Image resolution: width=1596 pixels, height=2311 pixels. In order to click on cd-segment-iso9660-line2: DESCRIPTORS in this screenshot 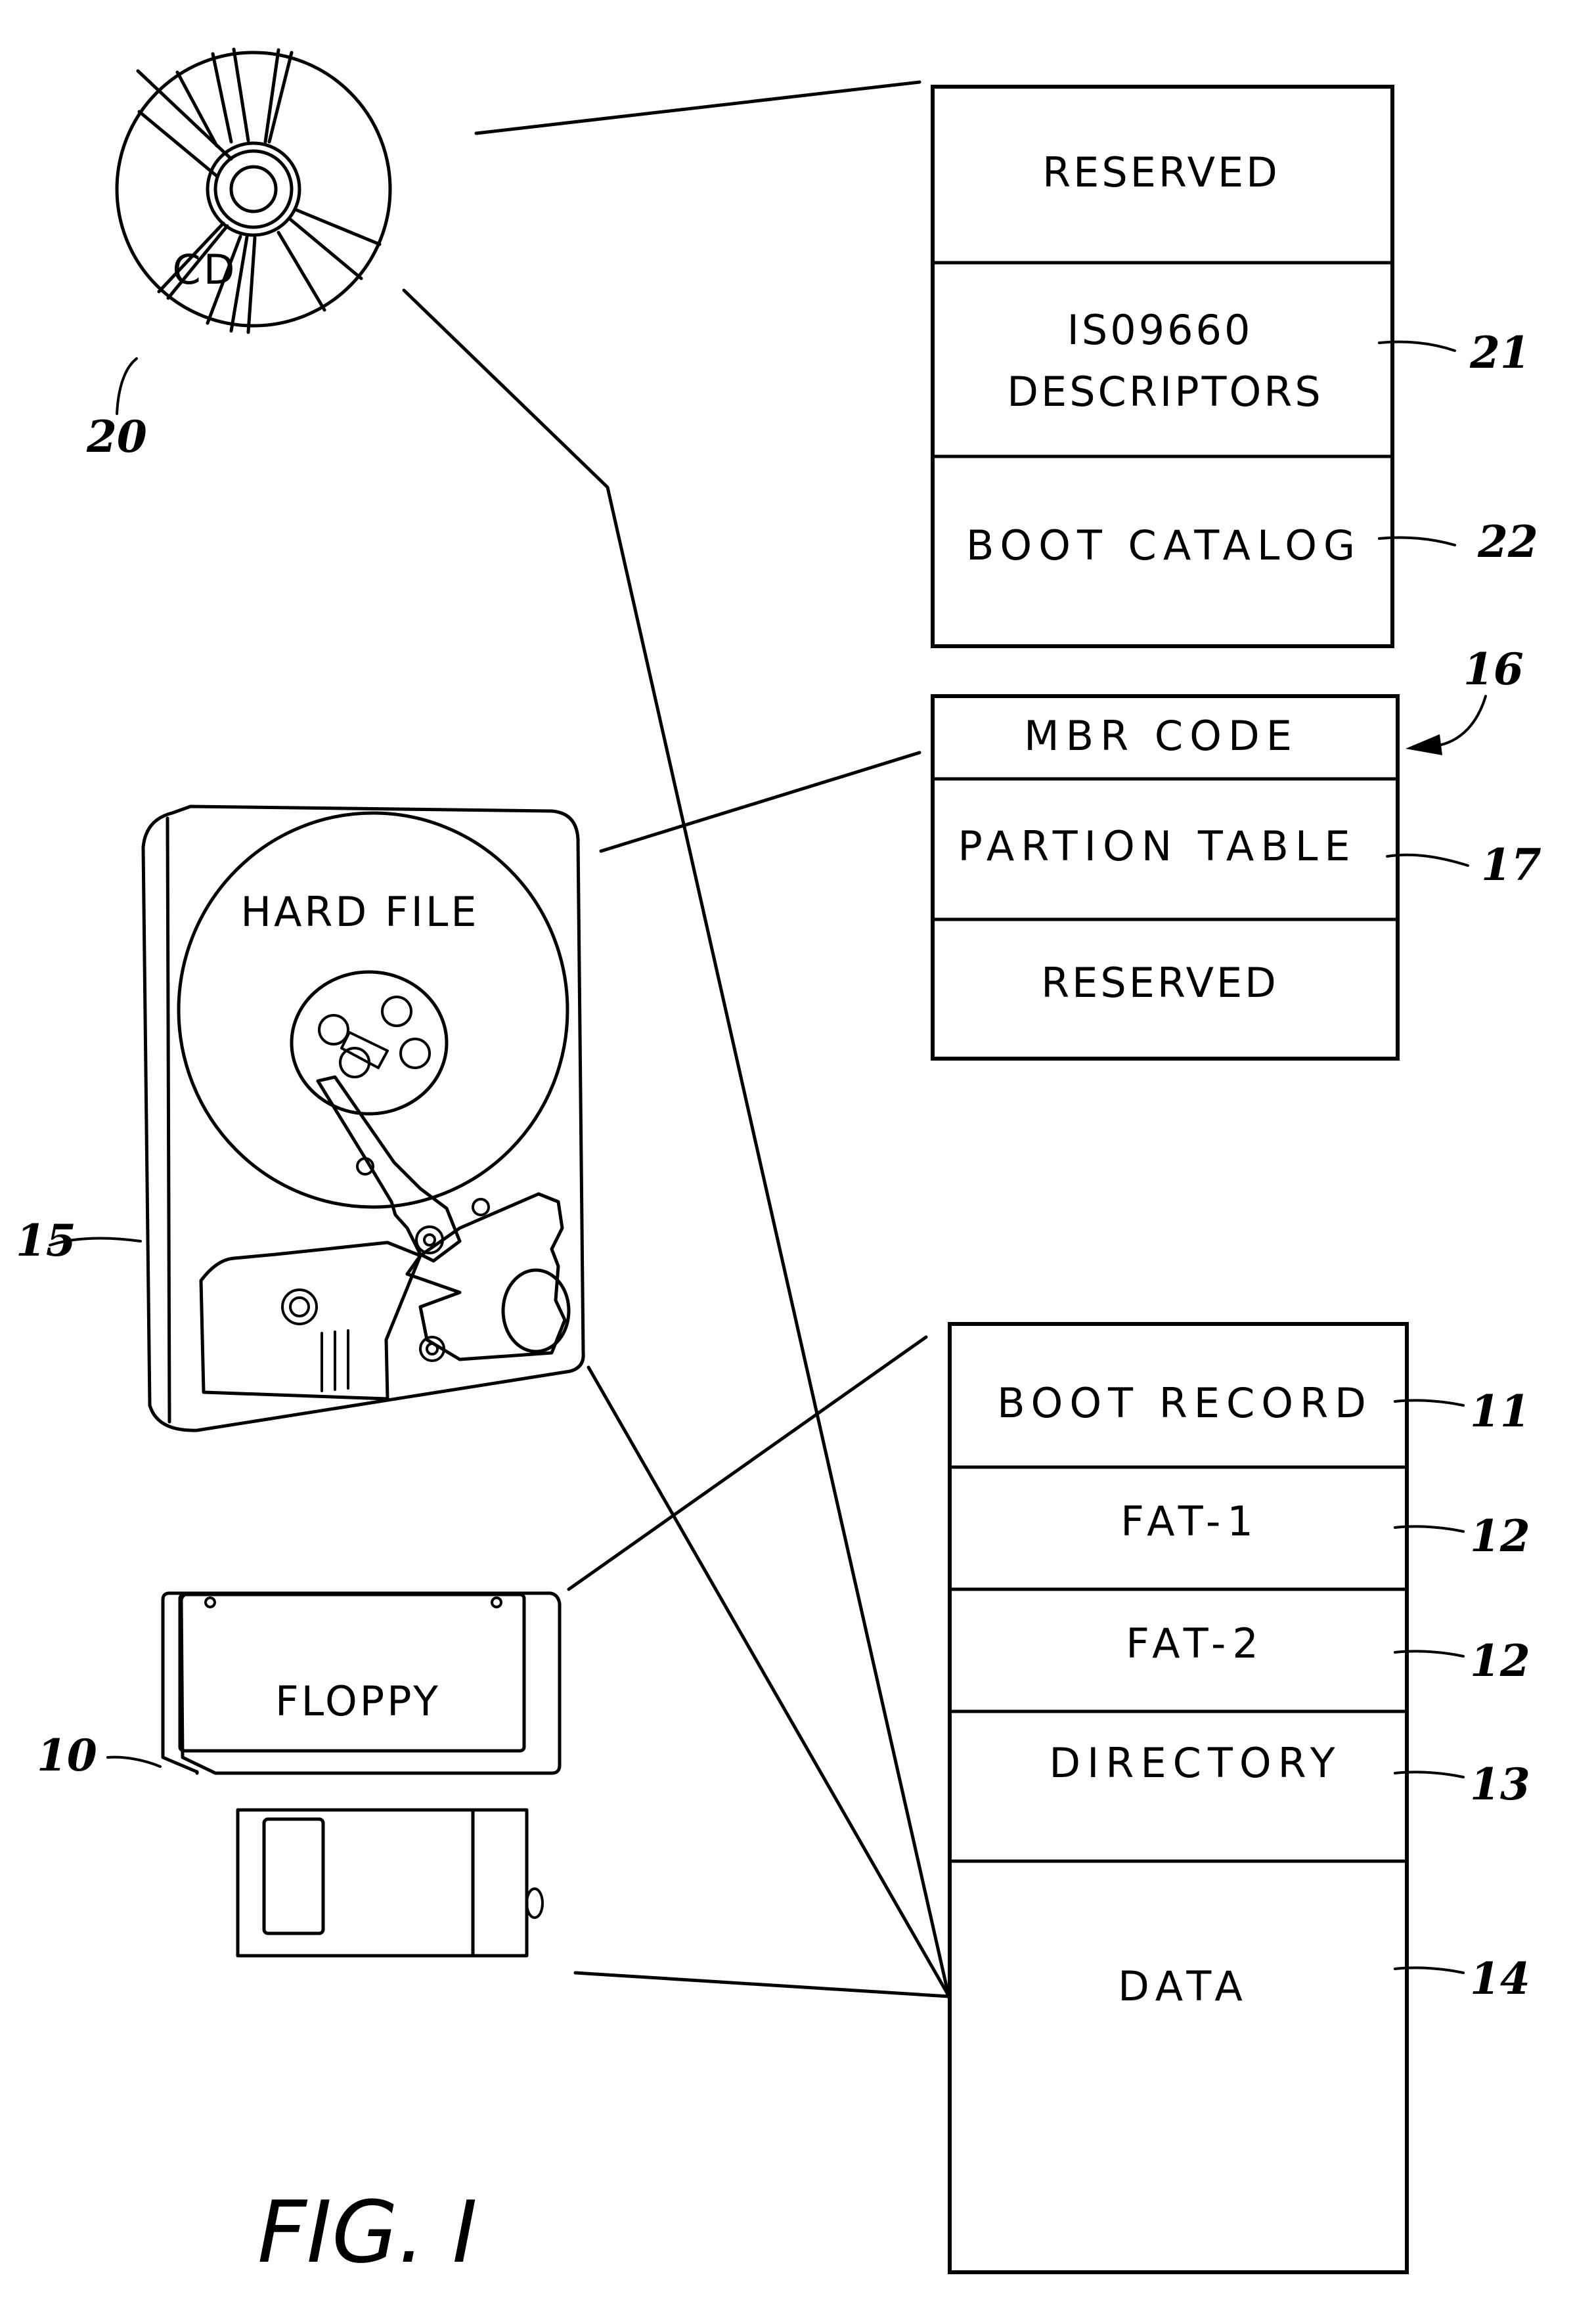, I will do `click(1165, 392)`.